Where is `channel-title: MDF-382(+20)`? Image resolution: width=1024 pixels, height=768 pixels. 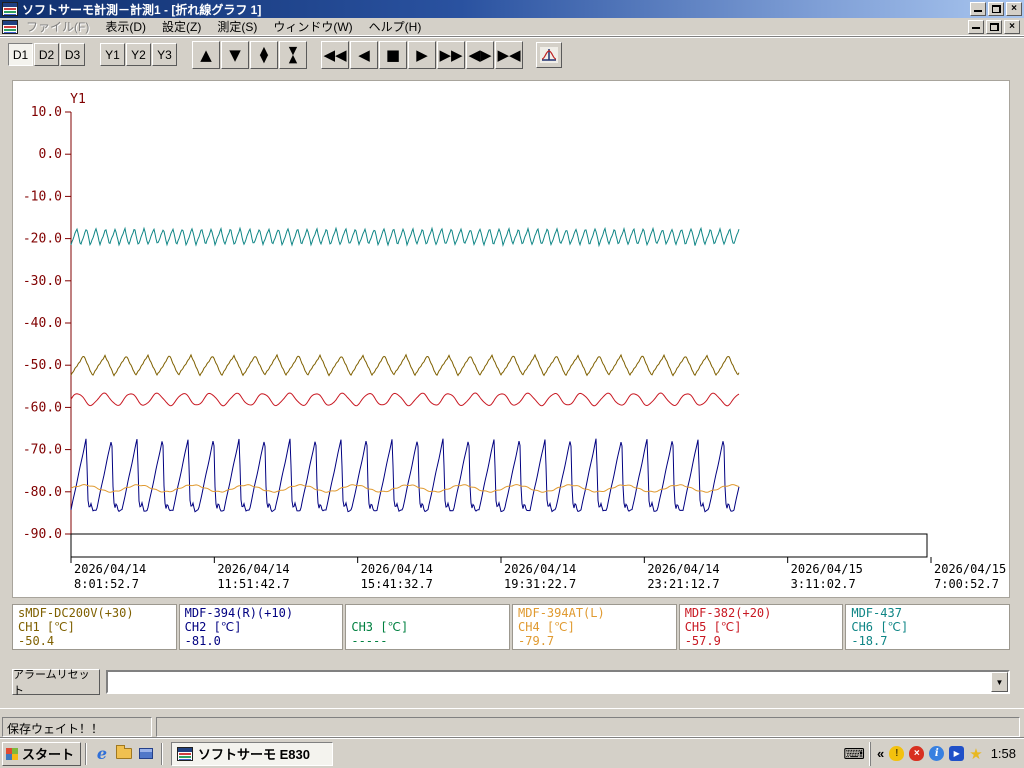 channel-title: MDF-382(+20) is located at coordinates (728, 613).